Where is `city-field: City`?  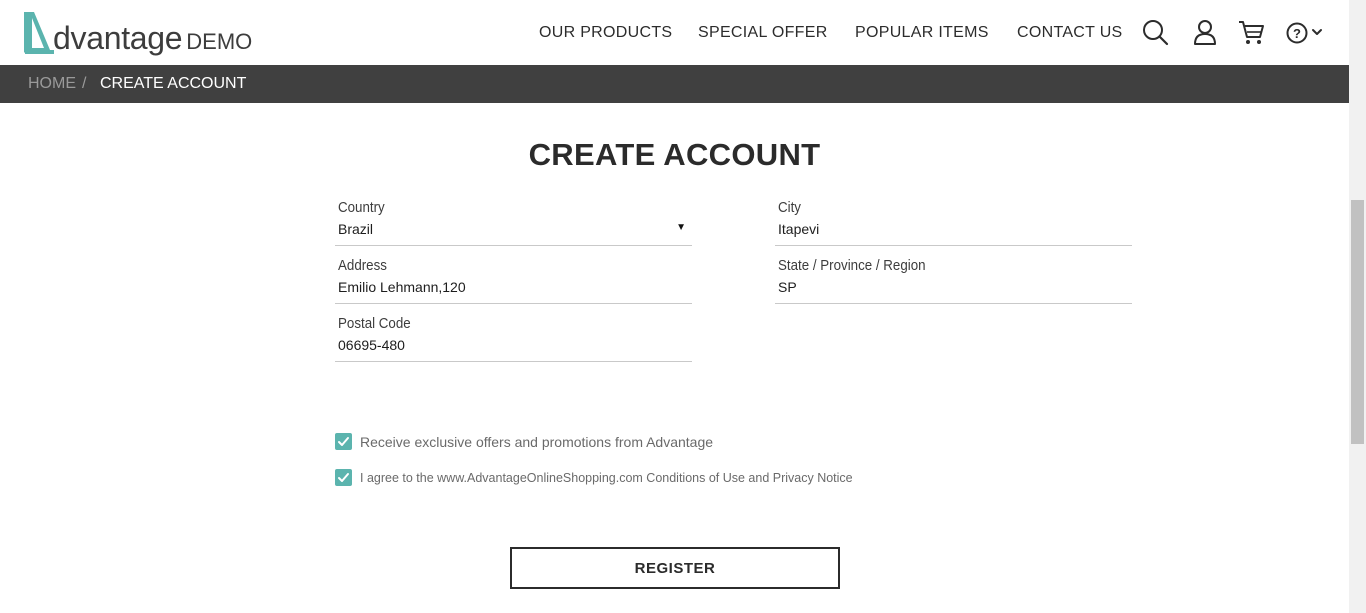
city-field: City is located at coordinates (953, 223).